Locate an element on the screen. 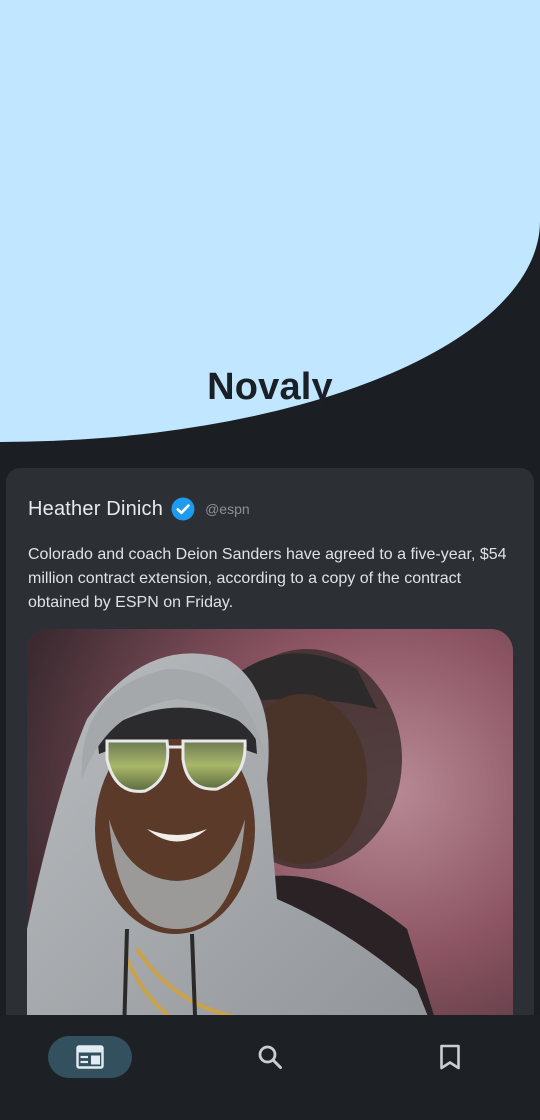 This screenshot has height=1120, width=540. search-icon is located at coordinates (270, 1057).